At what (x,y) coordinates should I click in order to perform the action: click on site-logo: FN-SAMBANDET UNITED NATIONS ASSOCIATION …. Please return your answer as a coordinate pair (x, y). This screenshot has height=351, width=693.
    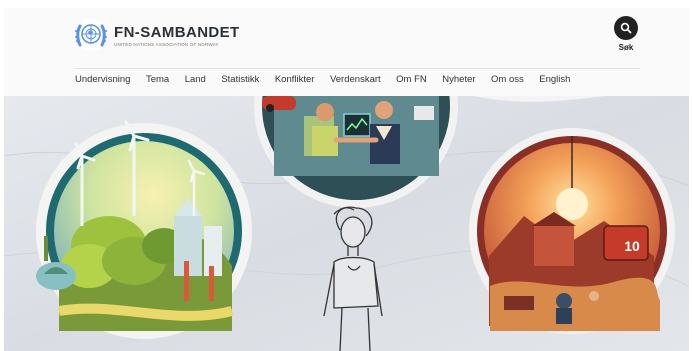
    Looking at the image, I should click on (157, 35).